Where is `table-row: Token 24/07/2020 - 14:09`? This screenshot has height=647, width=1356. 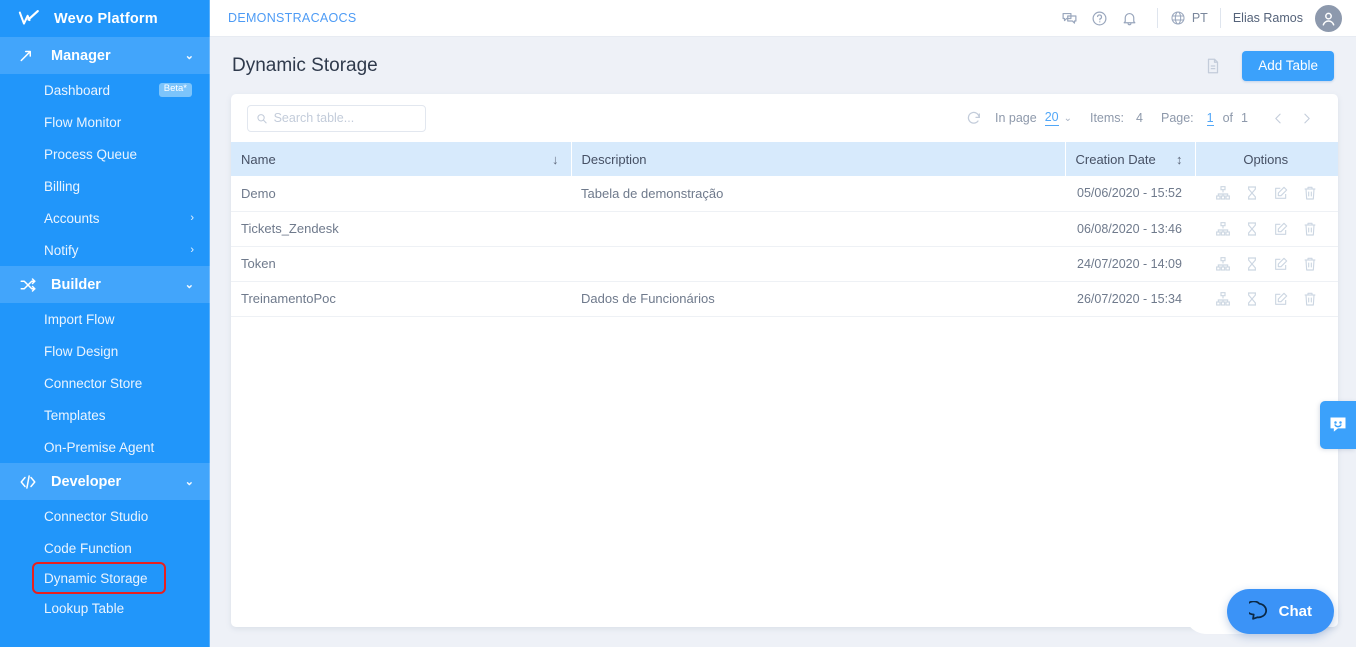
table-row: Token 24/07/2020 - 14:09 is located at coordinates (784, 264).